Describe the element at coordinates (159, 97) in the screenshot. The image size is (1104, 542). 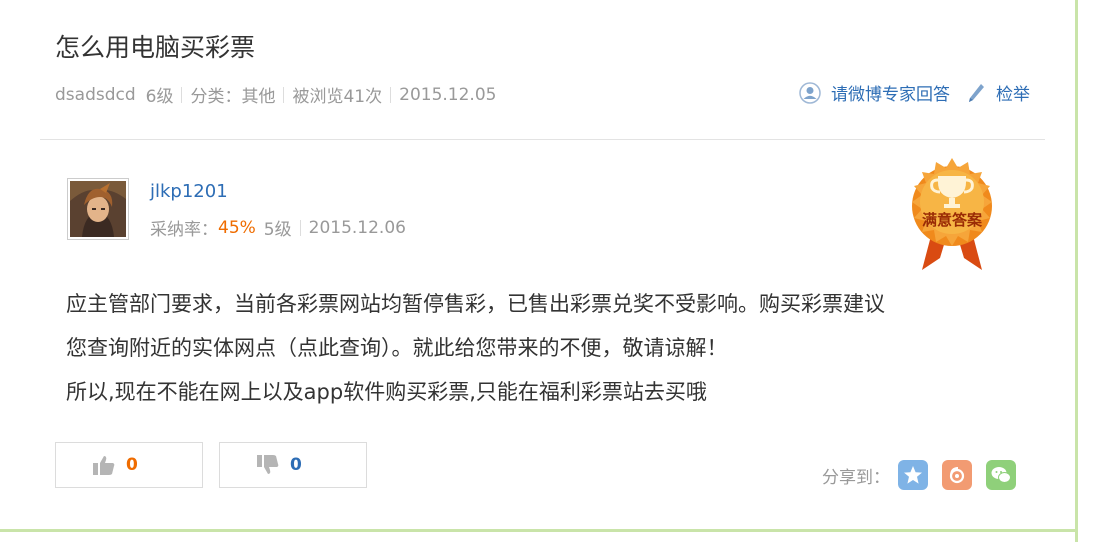
I see `question-author-level: 6级` at that location.